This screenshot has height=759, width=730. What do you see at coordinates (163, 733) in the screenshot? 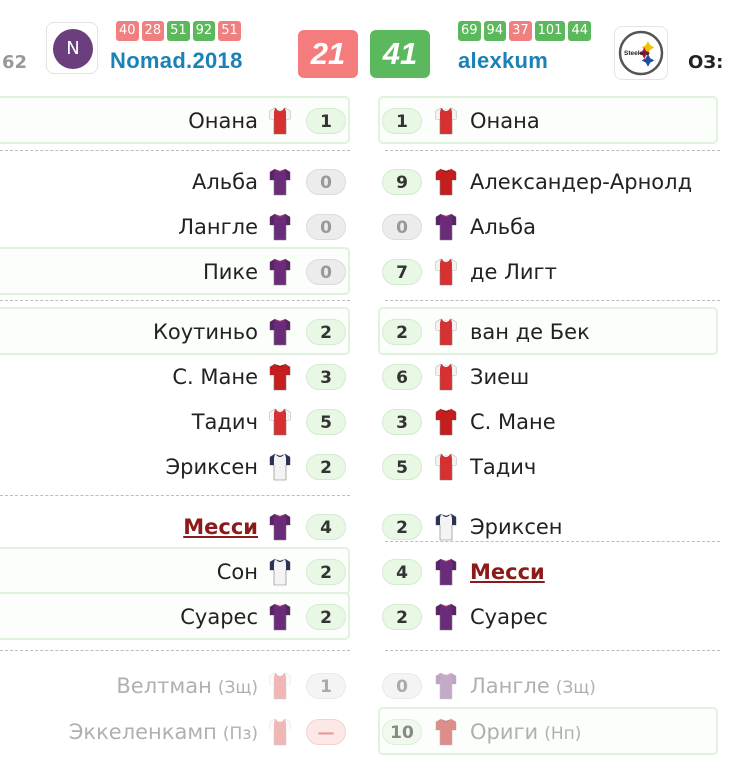
I see `player-name: Эккеленкамп (Пз)` at bounding box center [163, 733].